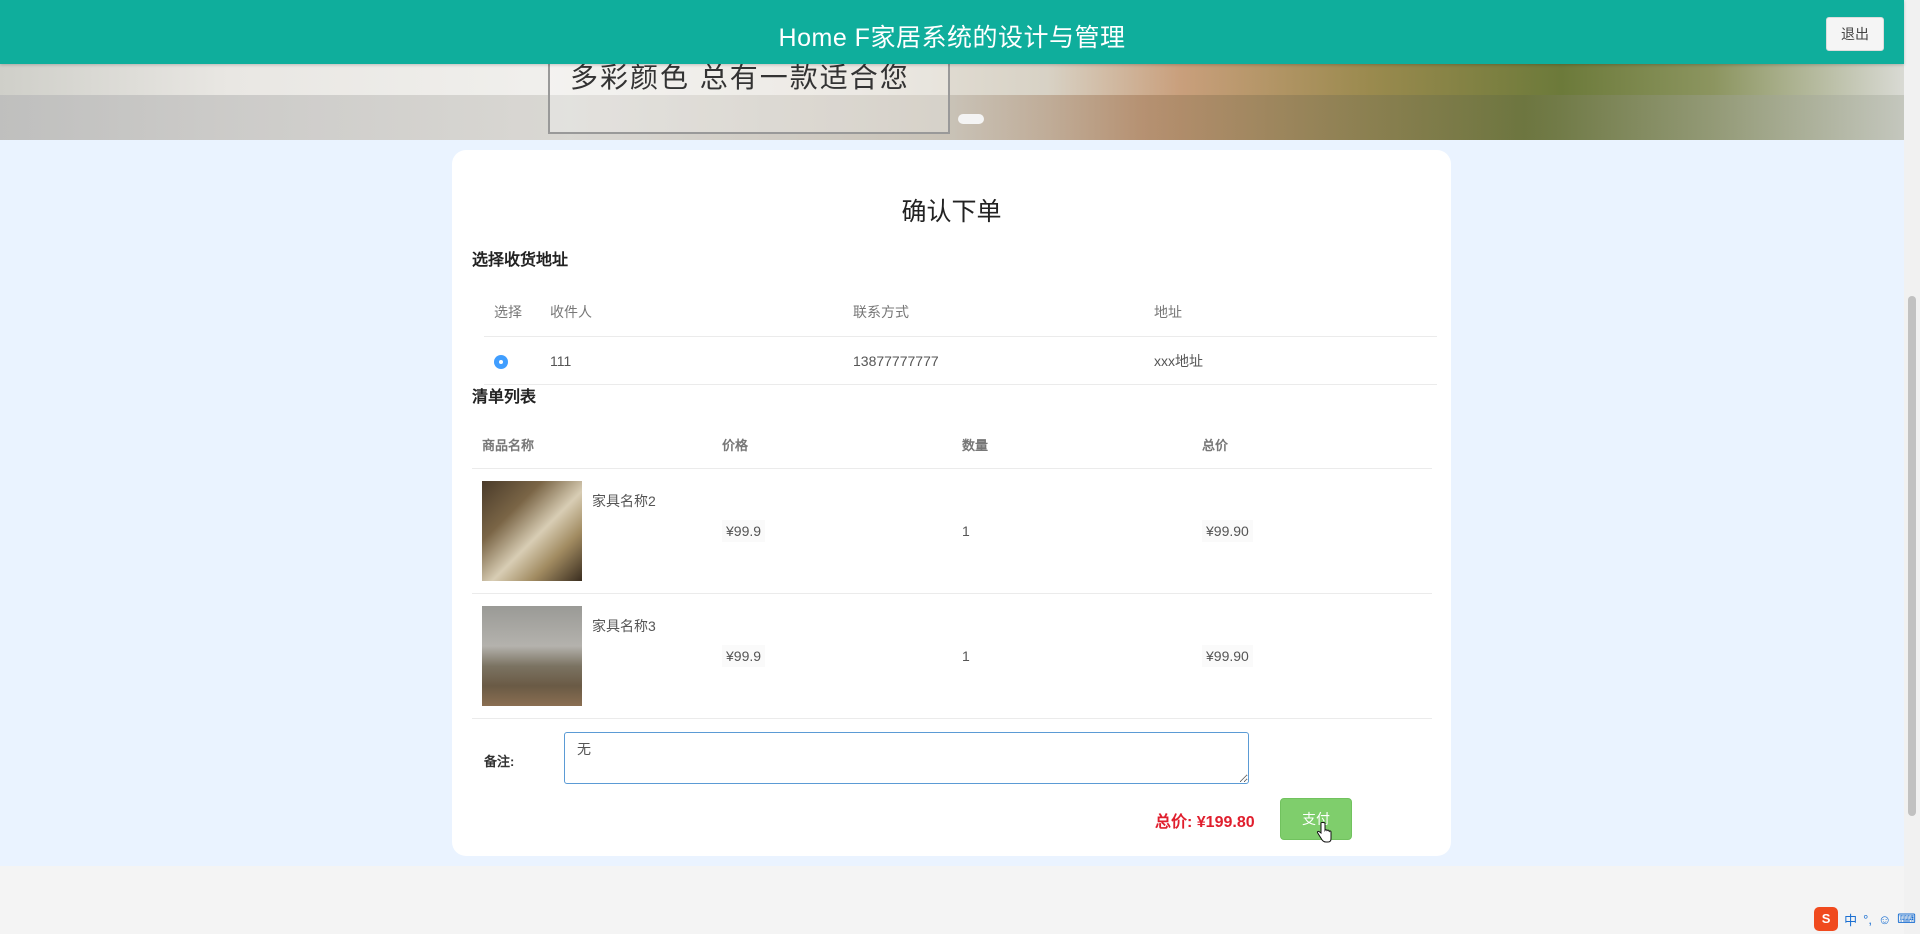 The width and height of the screenshot is (1920, 934). Describe the element at coordinates (952, 38) in the screenshot. I see `site-title: Home F家居系统的设计与管理` at that location.